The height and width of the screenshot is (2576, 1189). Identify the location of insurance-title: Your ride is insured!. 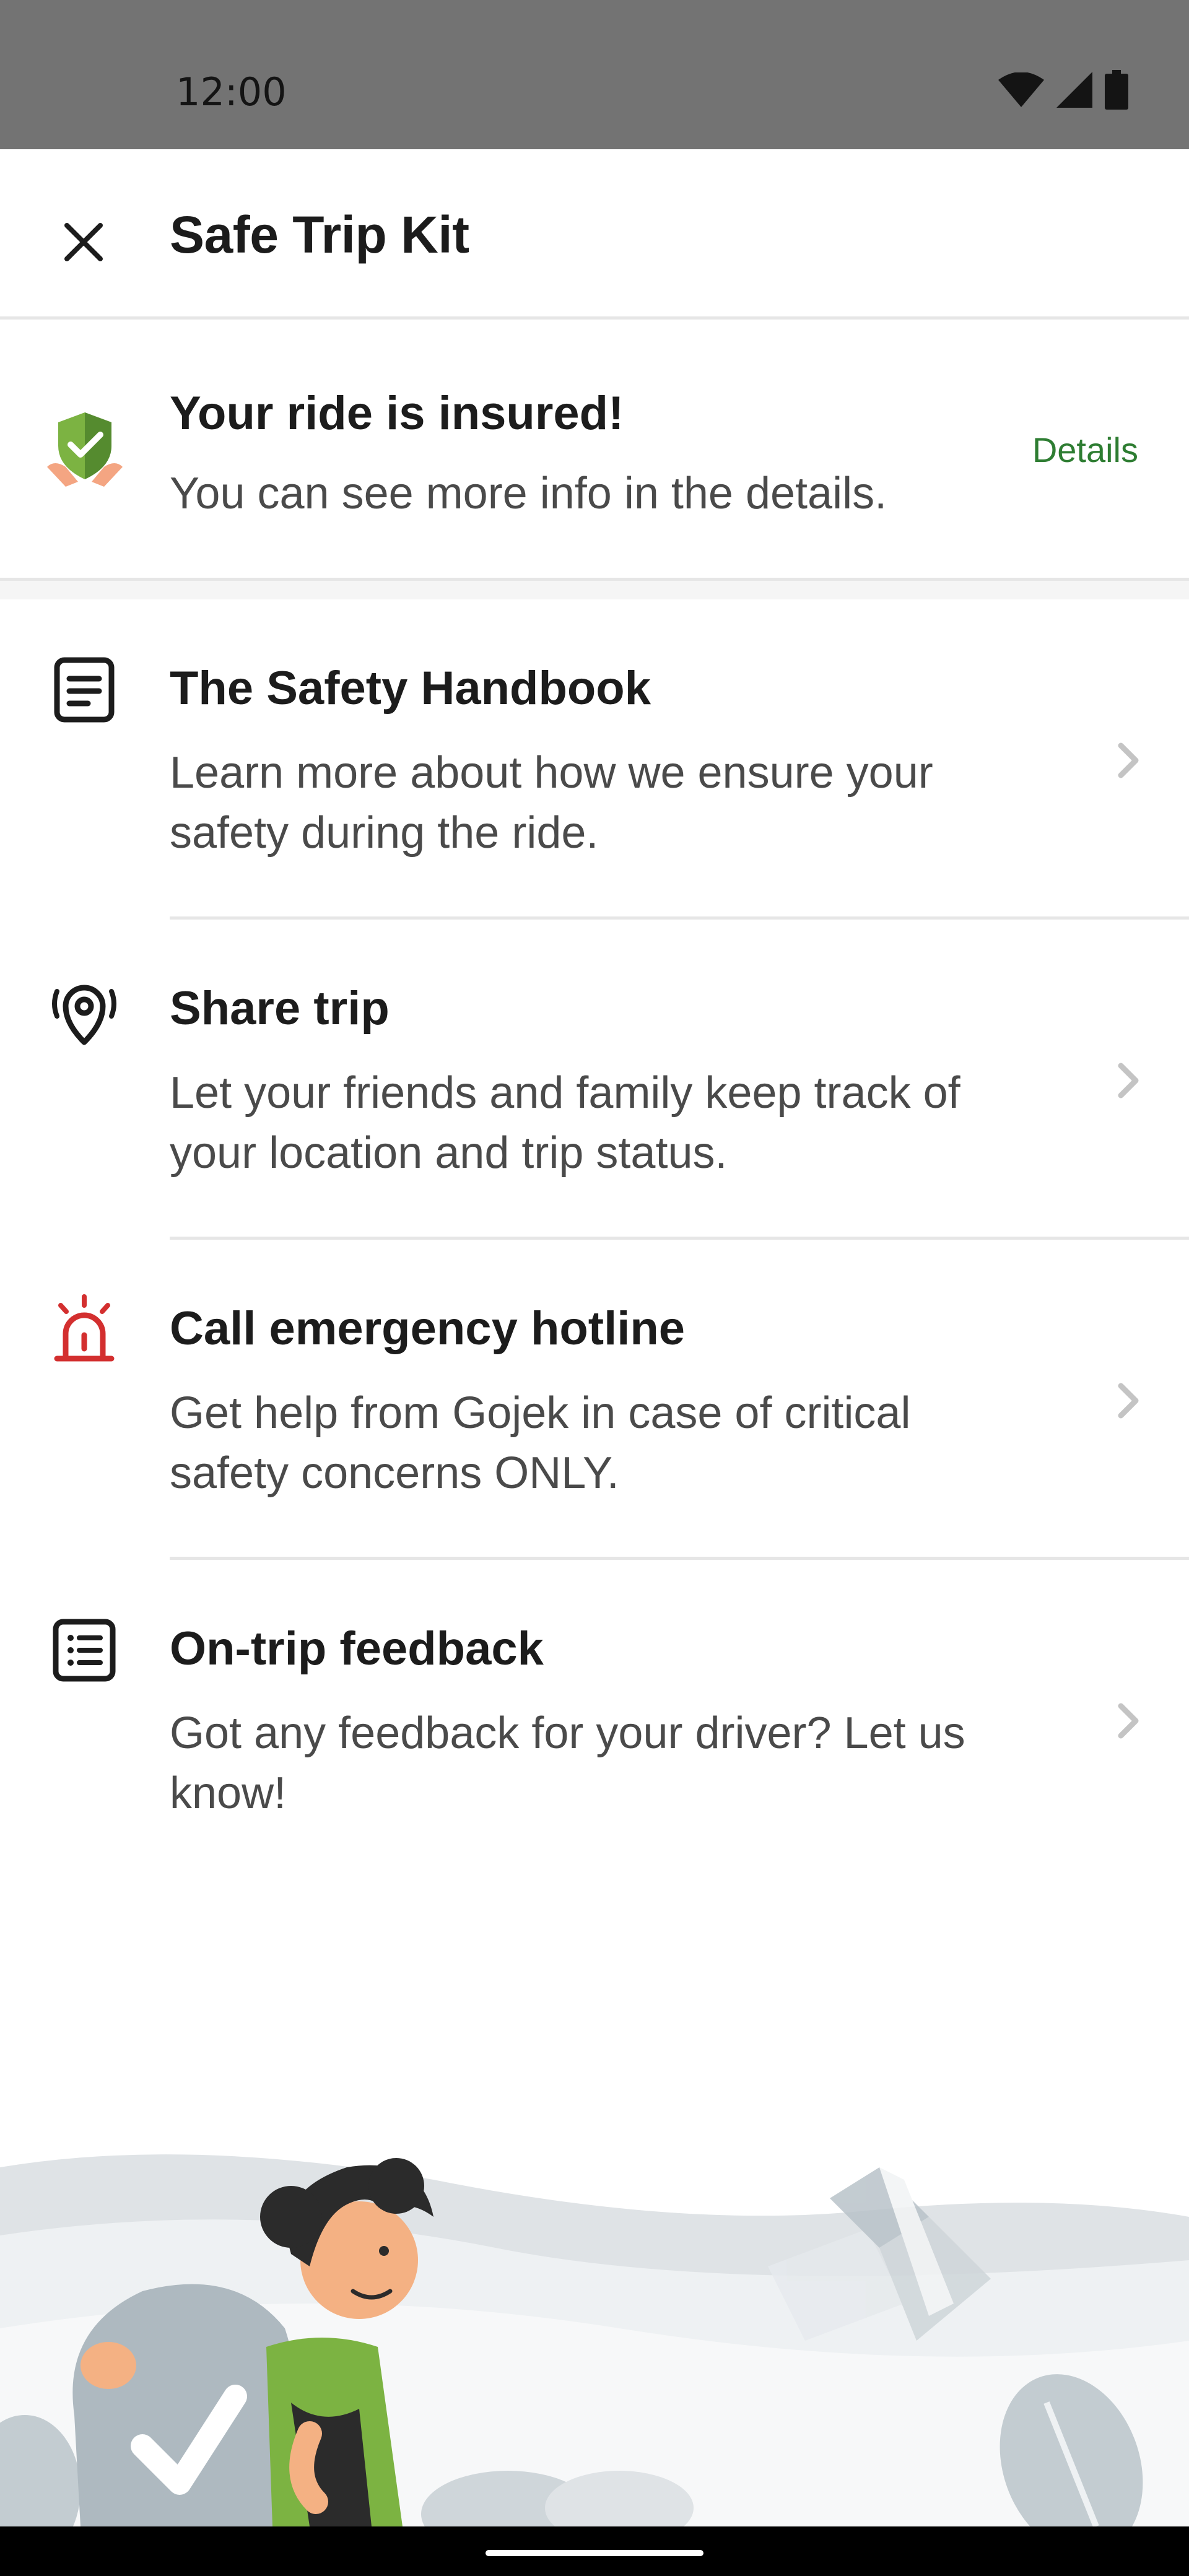
(397, 413).